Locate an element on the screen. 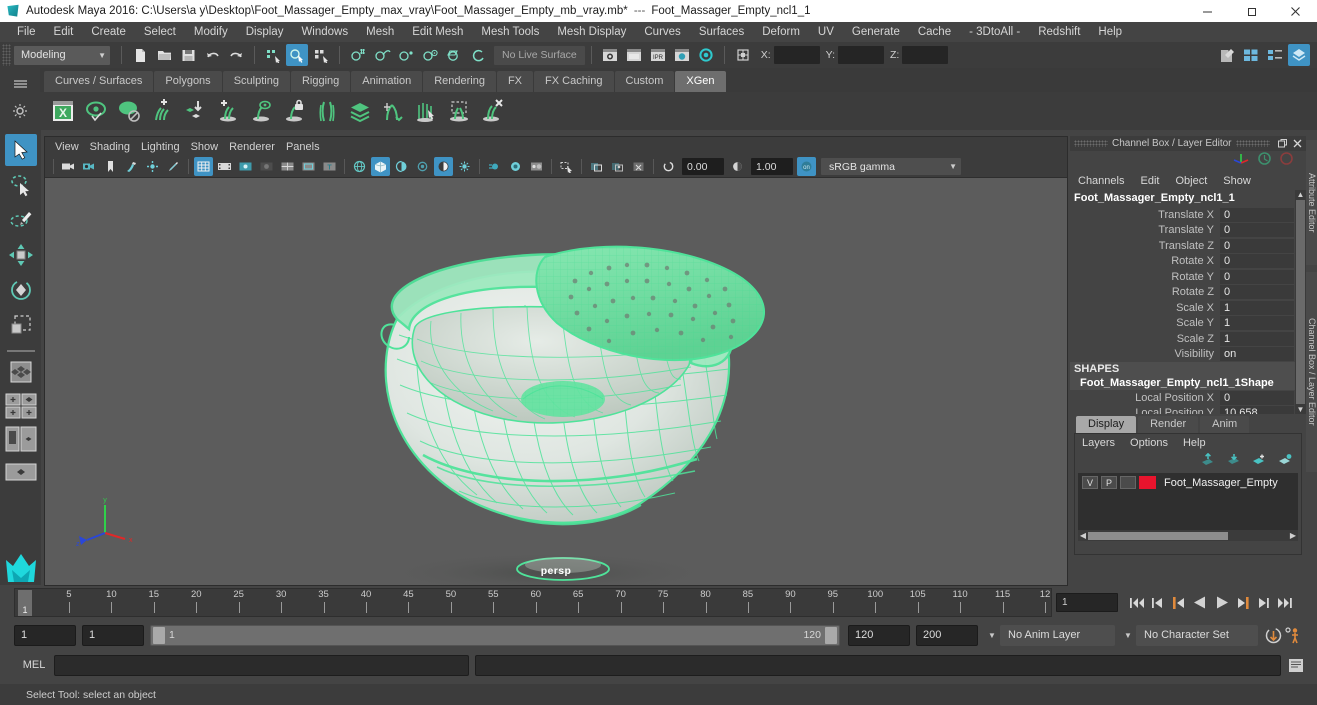 Image resolution: width=1317 pixels, height=705 pixels. four-view-layout-icon is located at coordinates (21, 439).